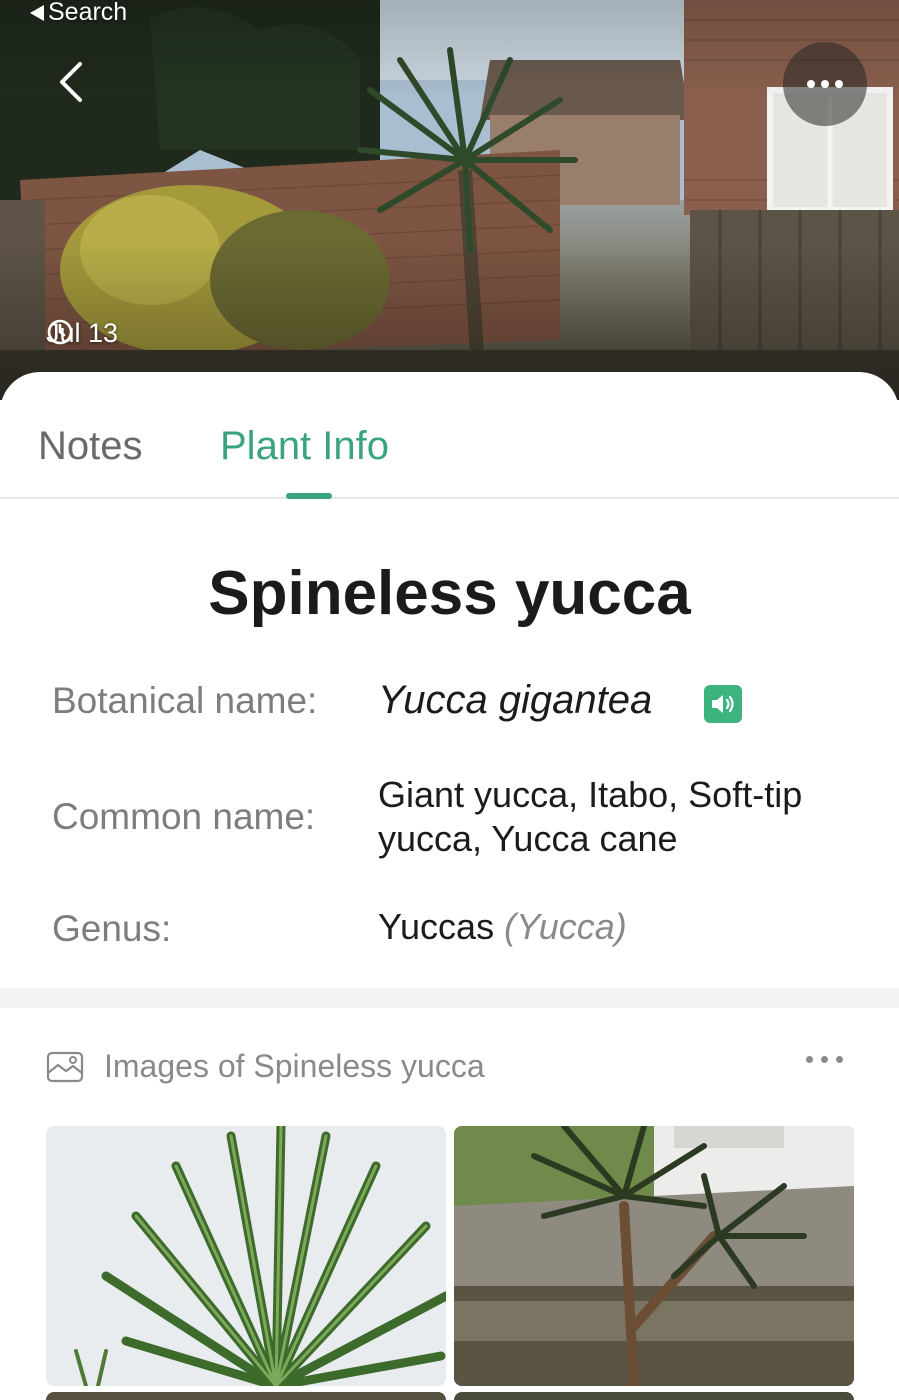  I want to click on genus-latin: (Yucca), so click(565, 926).